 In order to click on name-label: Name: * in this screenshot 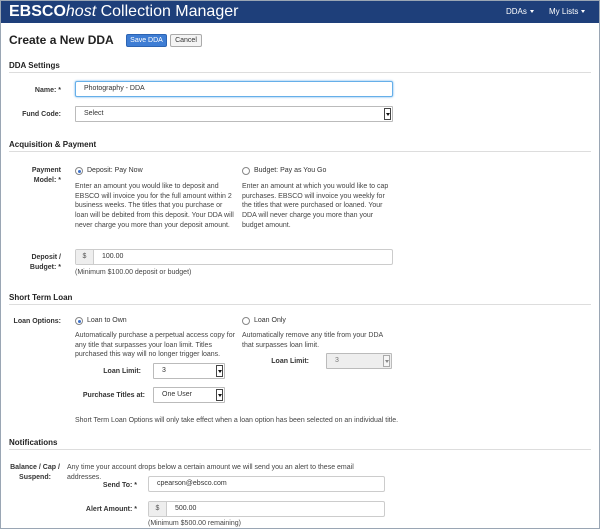, I will do `click(47, 90)`.